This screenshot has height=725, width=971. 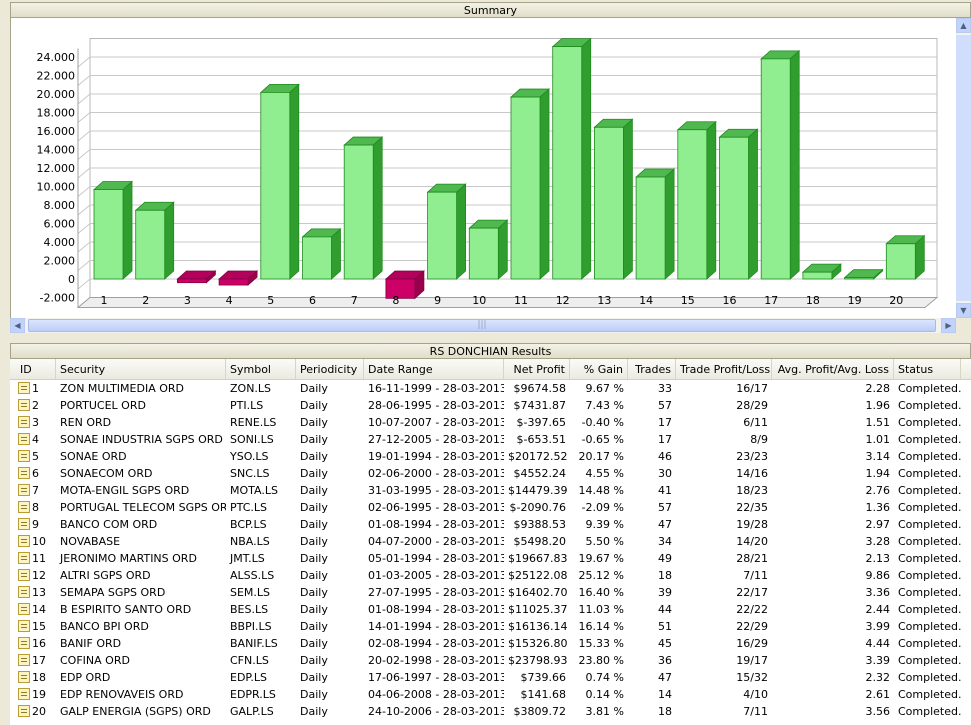 I want to click on cell-pct-gain: 0.74 %, so click(x=604, y=677).